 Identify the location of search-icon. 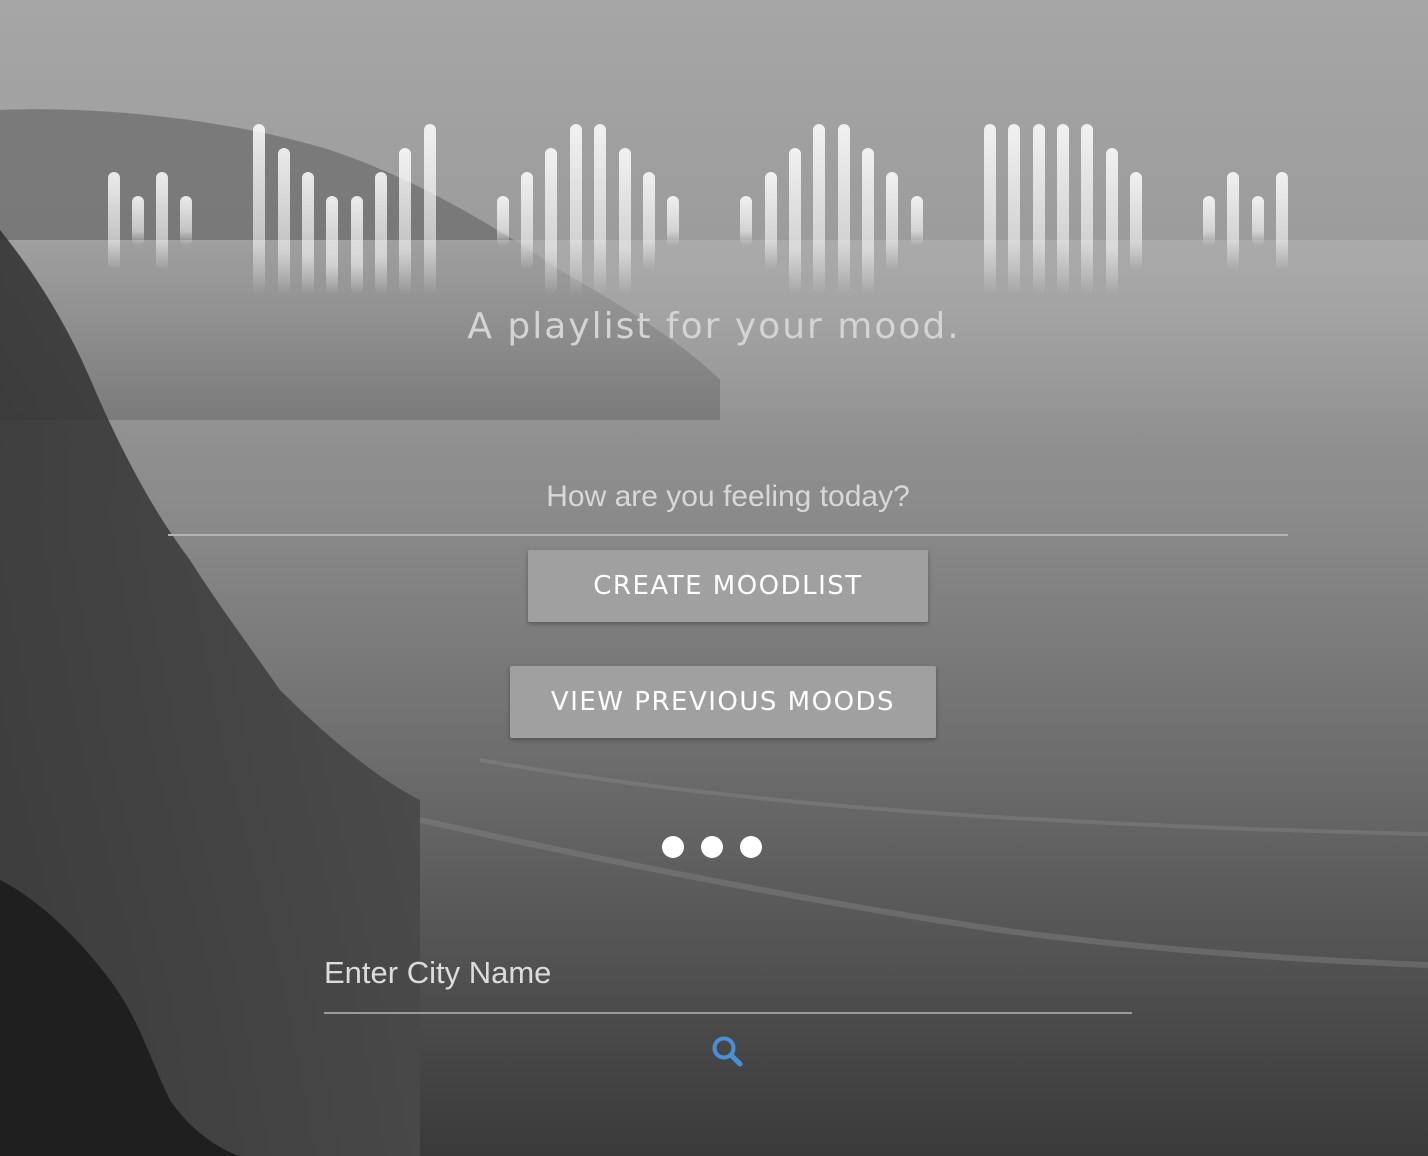
(727, 1051).